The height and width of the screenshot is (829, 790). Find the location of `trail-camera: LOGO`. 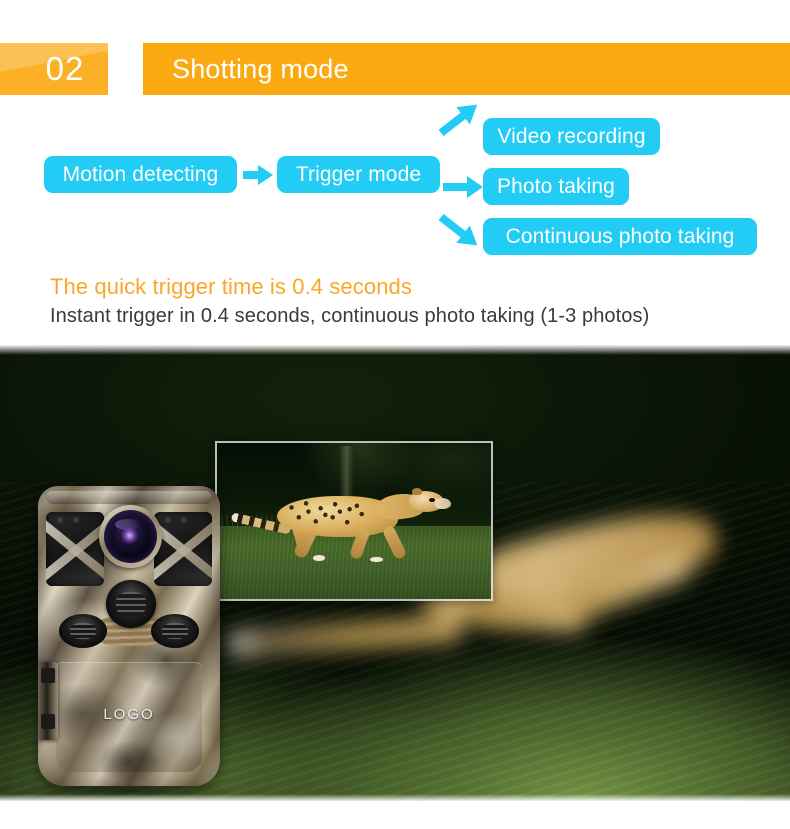

trail-camera: LOGO is located at coordinates (129, 643).